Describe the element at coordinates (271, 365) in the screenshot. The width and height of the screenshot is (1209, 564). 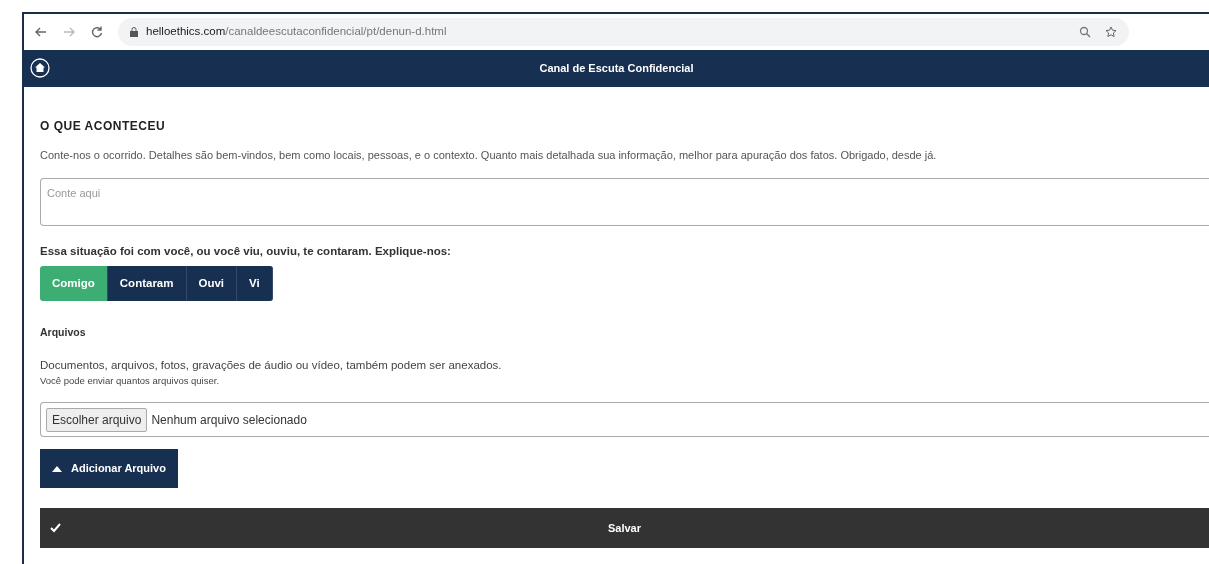
I see `files-description: Documentos, arquivos, fotos, gravações de áudio ou vídeo, também podem ser anexados.` at that location.